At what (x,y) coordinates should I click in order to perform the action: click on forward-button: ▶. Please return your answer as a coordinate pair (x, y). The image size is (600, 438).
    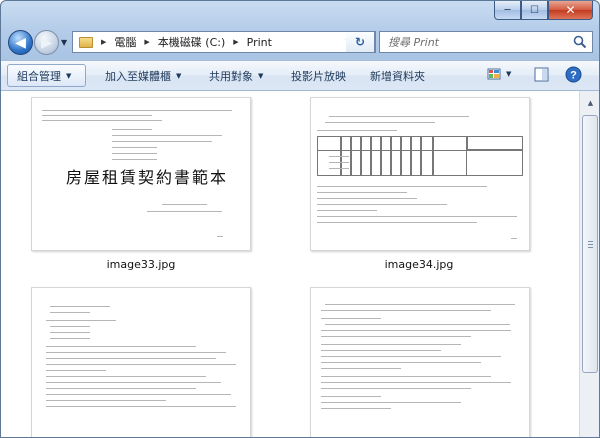
    Looking at the image, I should click on (46, 42).